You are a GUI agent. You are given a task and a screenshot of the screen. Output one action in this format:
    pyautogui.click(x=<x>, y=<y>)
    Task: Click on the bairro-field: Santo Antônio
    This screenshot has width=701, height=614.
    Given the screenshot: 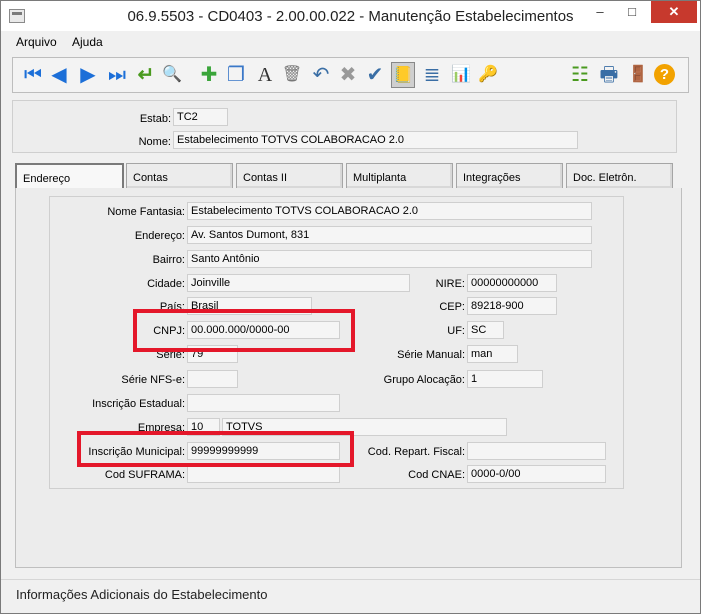 What is the action you would take?
    pyautogui.click(x=389, y=259)
    